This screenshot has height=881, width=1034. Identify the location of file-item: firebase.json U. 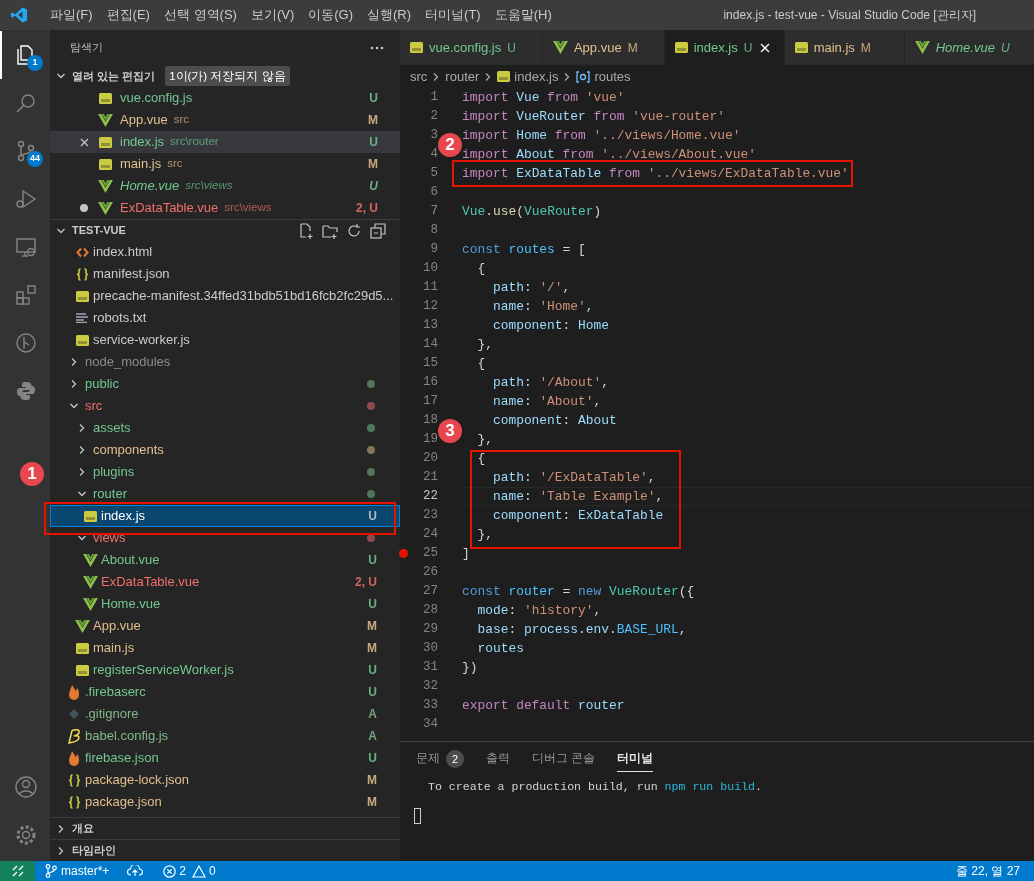
(225, 758).